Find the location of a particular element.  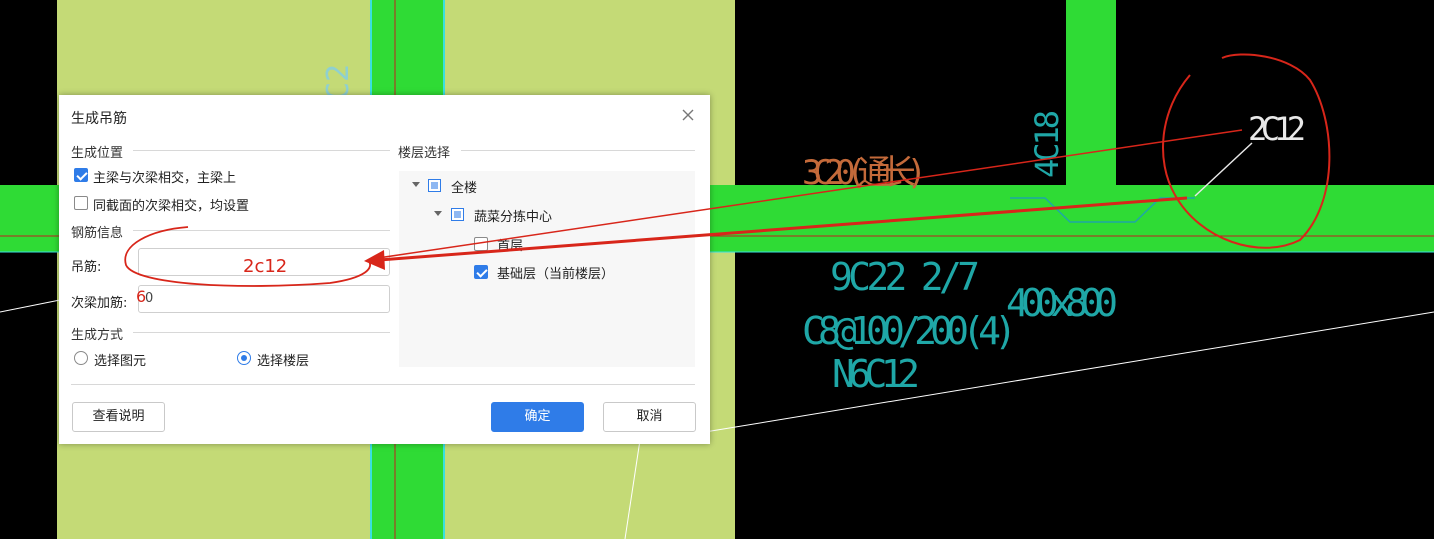

cad-label-callout-2c12: 2C12 is located at coordinates (1277, 129).